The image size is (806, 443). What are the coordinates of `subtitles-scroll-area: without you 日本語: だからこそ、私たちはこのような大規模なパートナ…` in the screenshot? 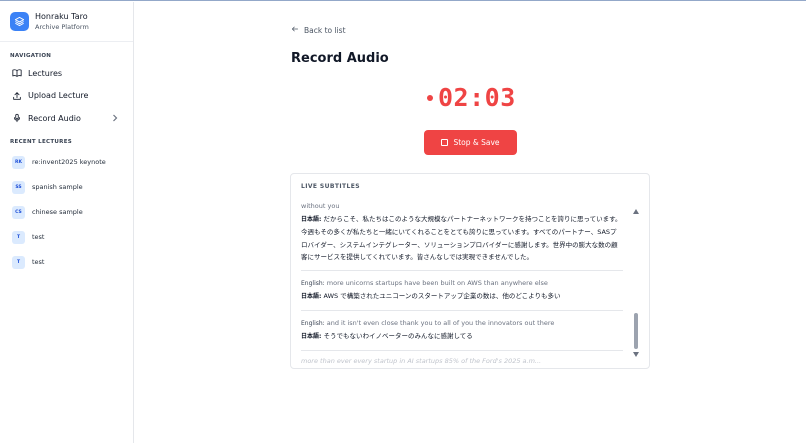 It's located at (462, 282).